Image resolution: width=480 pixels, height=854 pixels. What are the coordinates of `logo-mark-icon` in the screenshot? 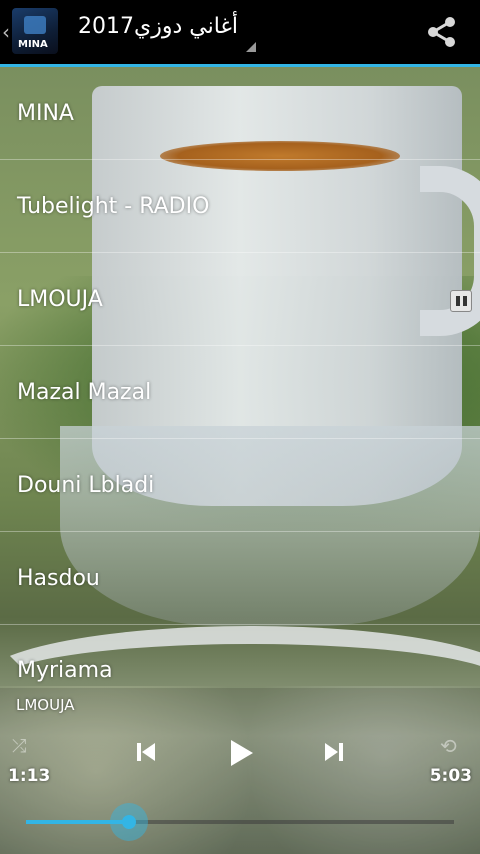 It's located at (35, 25).